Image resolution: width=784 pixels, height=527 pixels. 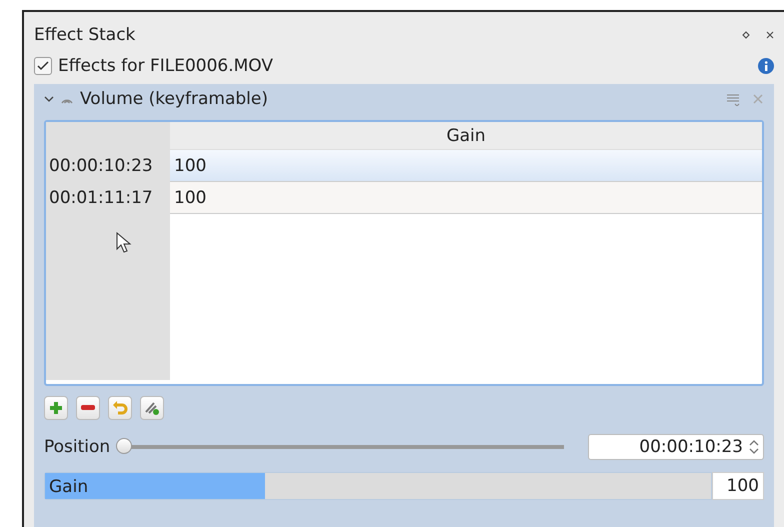 I want to click on gain-slider: Gain, so click(x=378, y=486).